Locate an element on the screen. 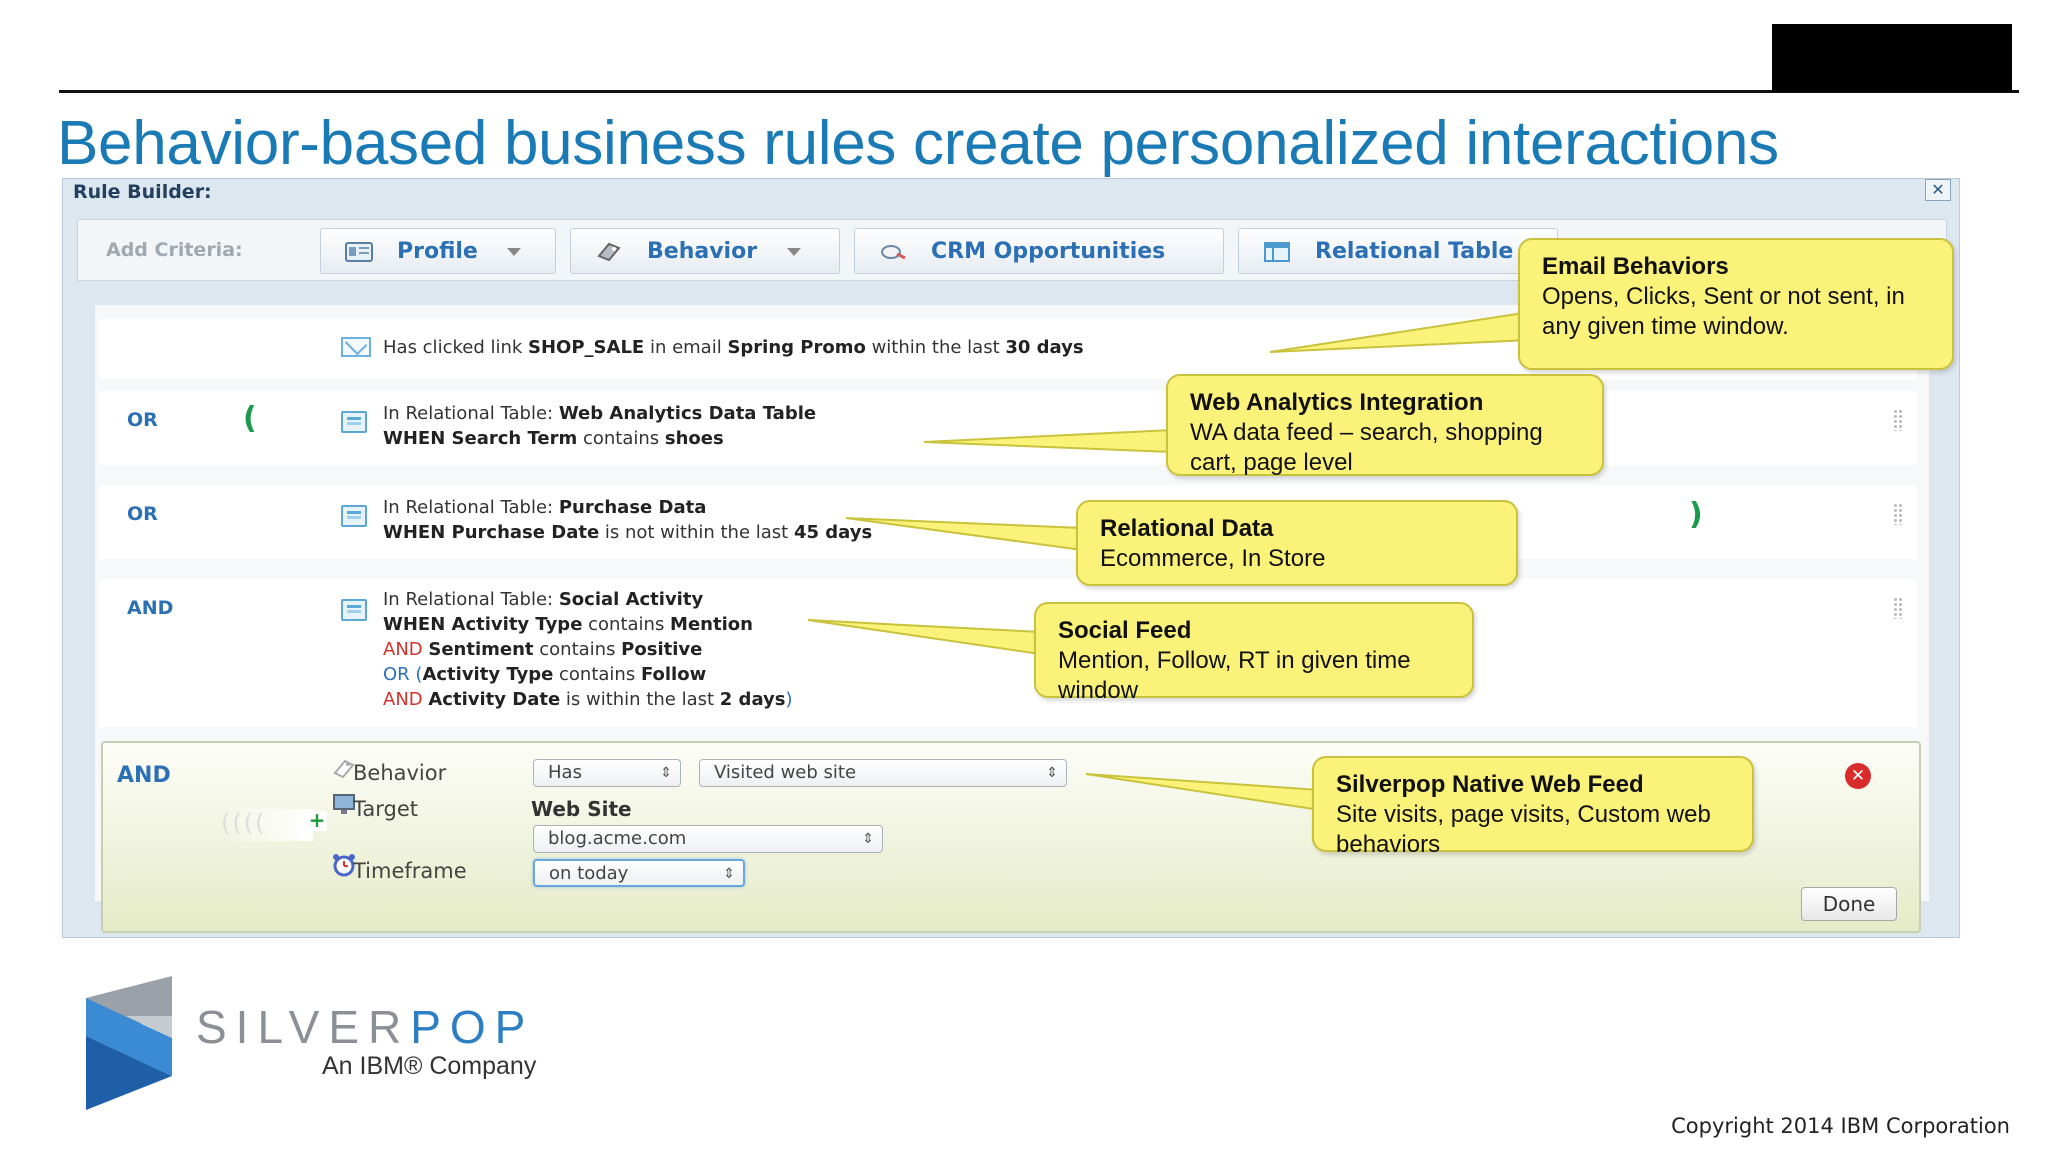  brand-wordmark: SILVERPOP is located at coordinates (365, 1027).